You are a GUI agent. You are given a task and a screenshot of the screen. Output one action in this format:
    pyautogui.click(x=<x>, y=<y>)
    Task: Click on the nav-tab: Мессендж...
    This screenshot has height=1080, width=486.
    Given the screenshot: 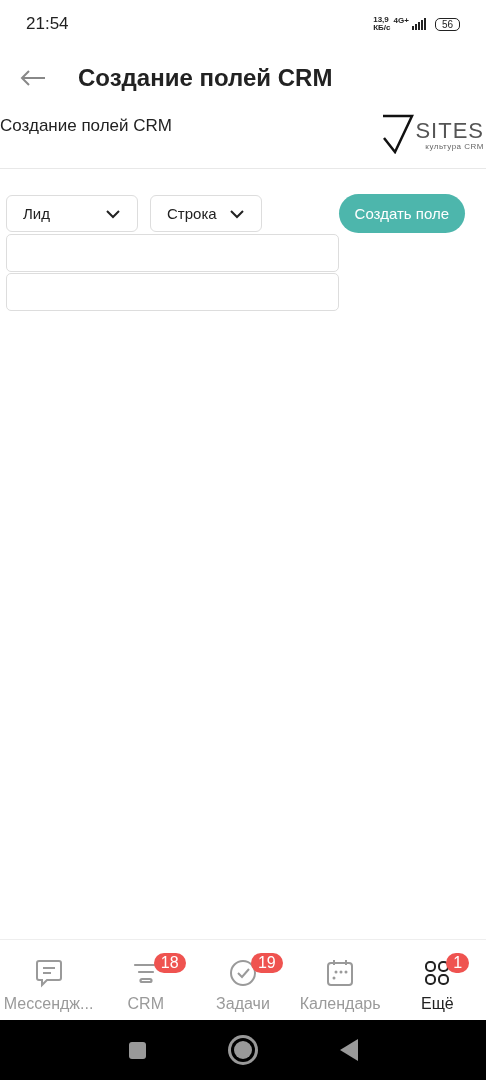 What is the action you would take?
    pyautogui.click(x=48, y=980)
    